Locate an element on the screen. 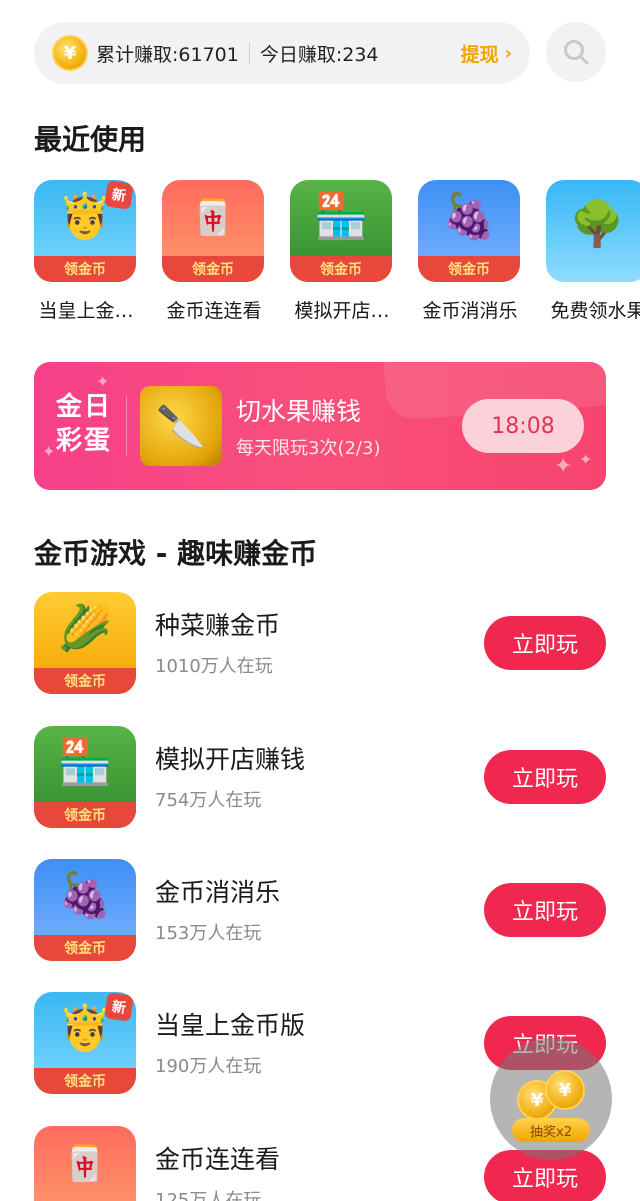 The height and width of the screenshot is (1201, 640). corn-icon: 🌽 领金币 is located at coordinates (85, 643).